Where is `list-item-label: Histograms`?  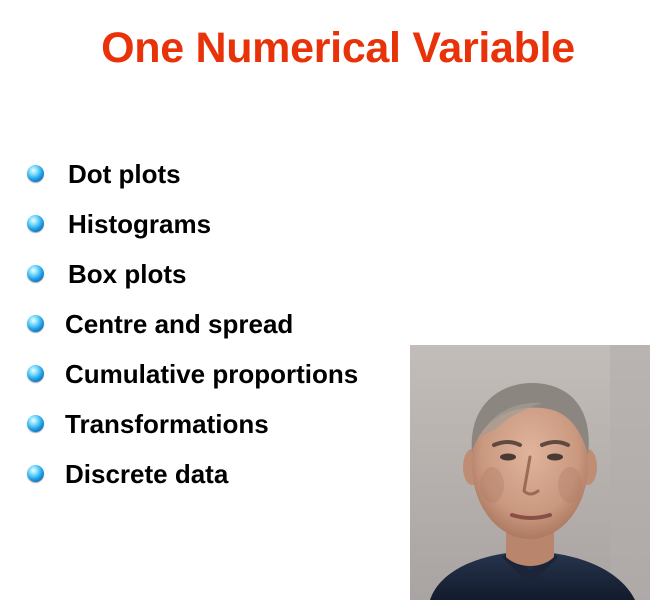 list-item-label: Histograms is located at coordinates (140, 224).